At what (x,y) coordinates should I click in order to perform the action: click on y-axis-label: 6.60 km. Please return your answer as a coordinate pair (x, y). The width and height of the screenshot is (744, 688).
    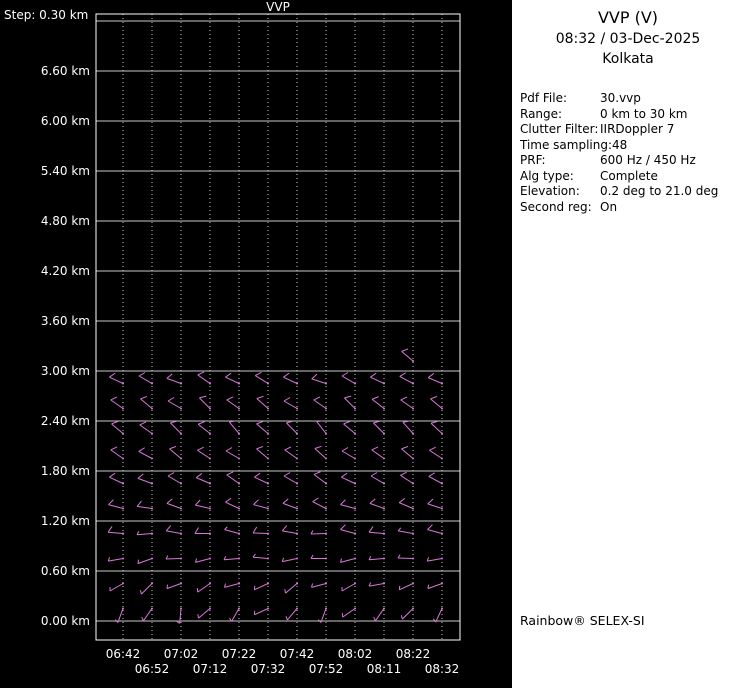
    Looking at the image, I should click on (65, 71).